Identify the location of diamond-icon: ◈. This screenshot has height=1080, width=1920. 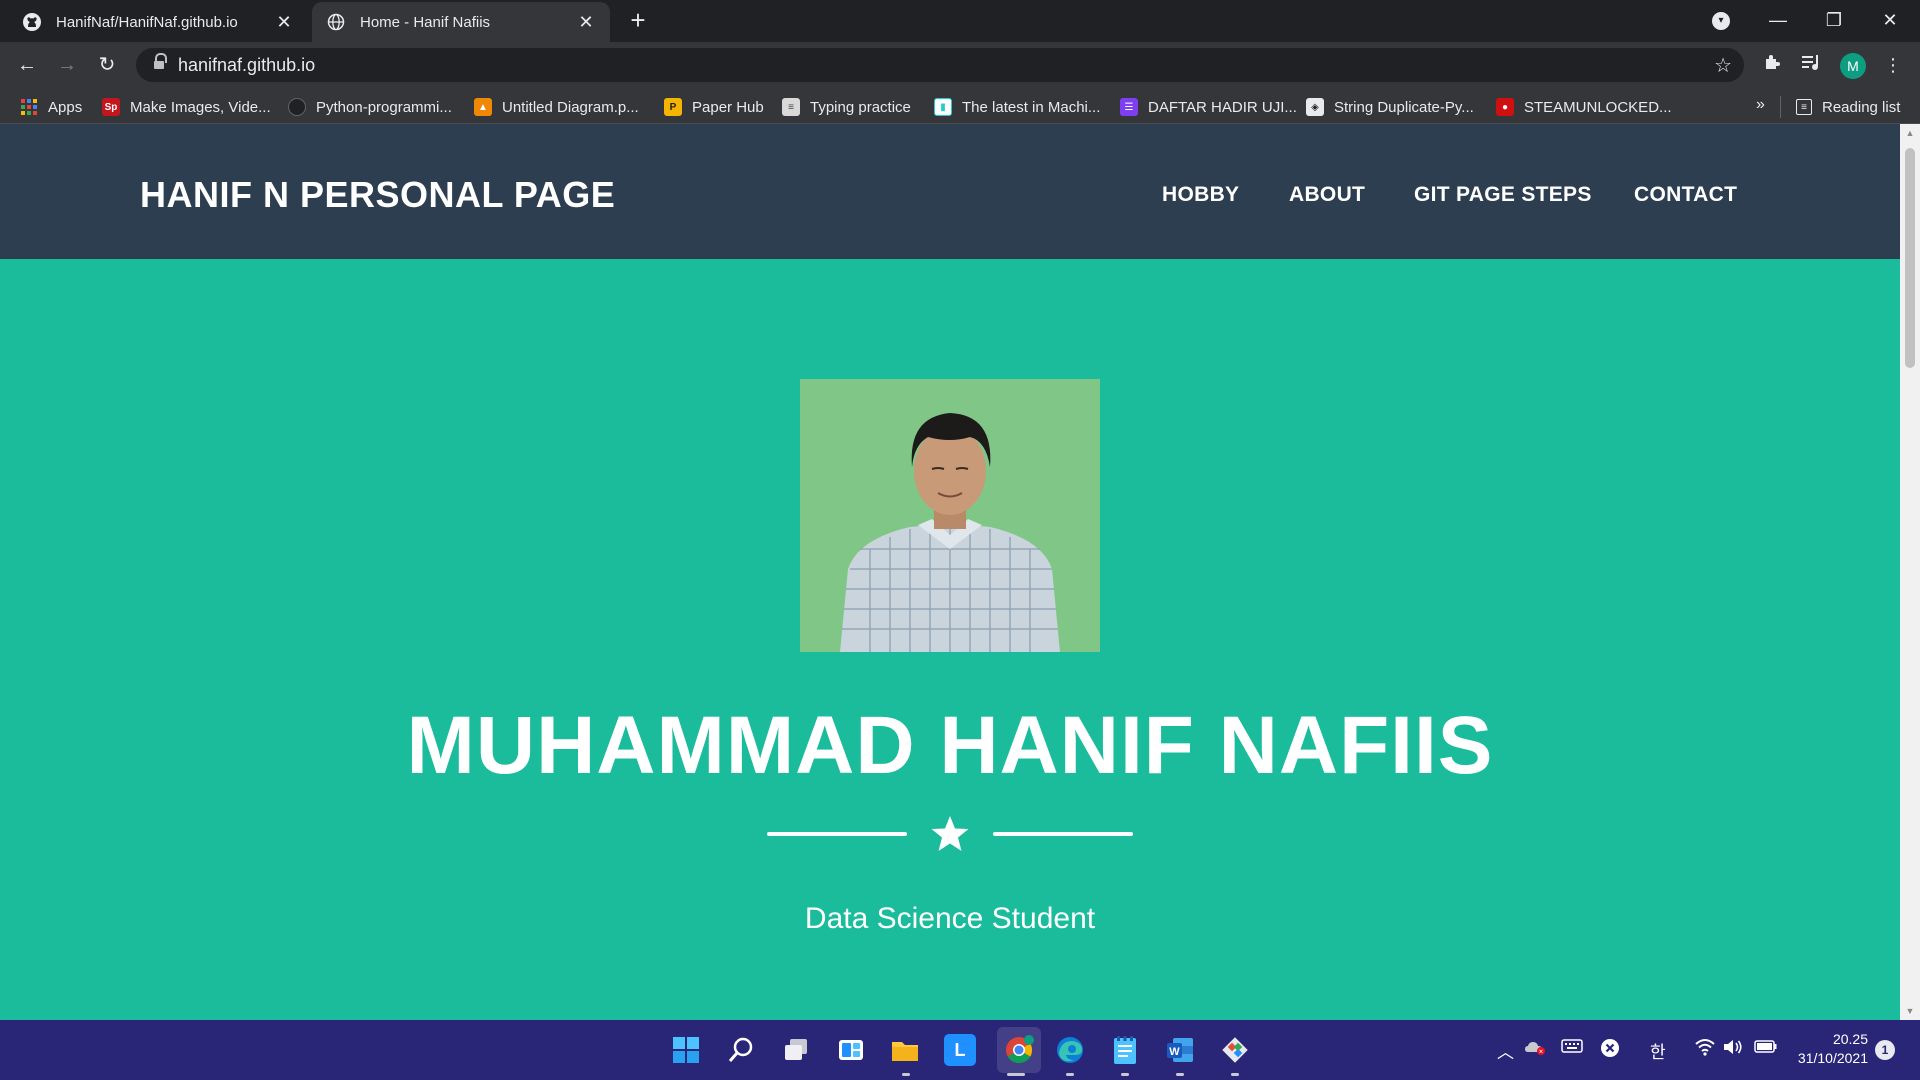
(1315, 107).